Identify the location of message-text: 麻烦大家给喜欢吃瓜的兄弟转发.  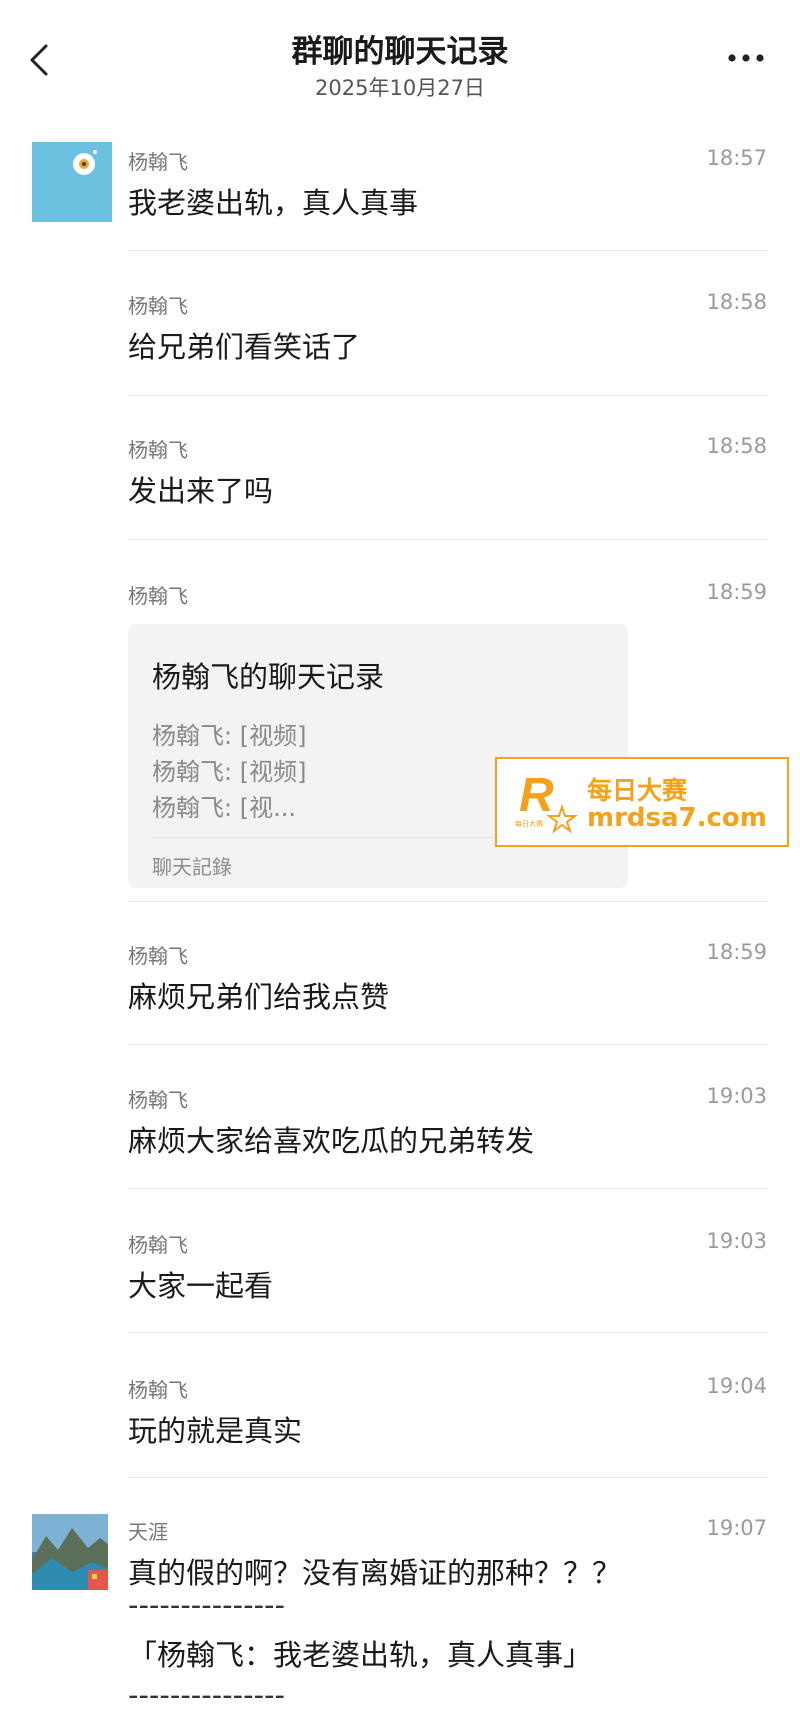
(331, 1141).